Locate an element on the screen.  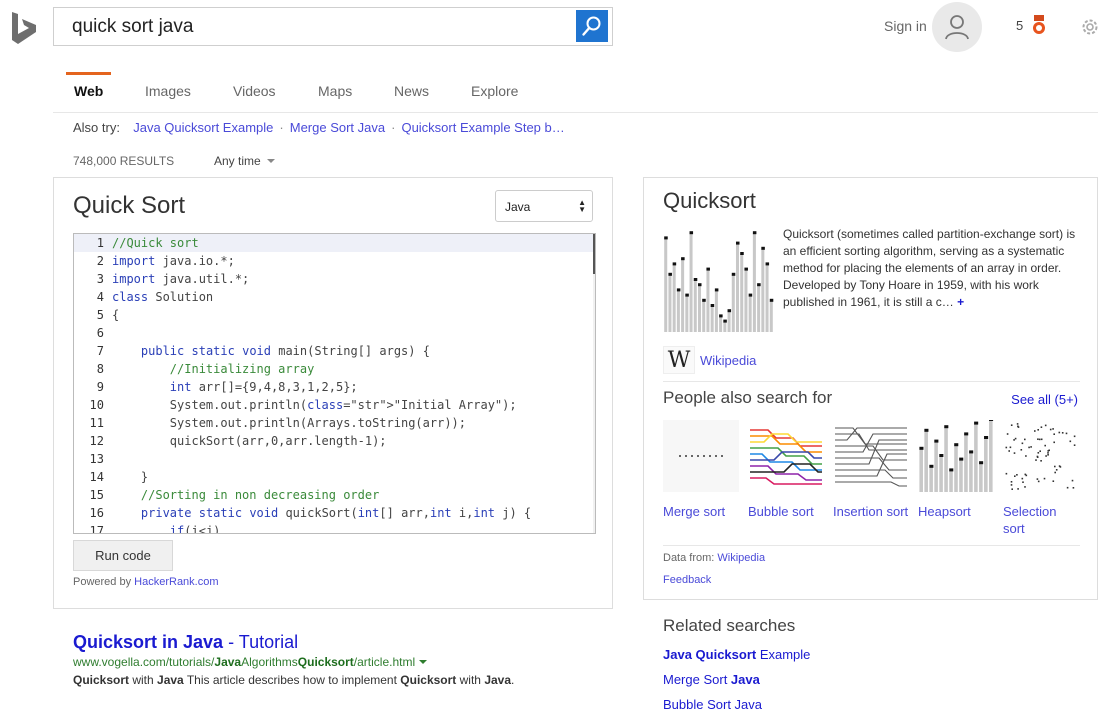
url-part: Algorithms is located at coordinates (269, 662).